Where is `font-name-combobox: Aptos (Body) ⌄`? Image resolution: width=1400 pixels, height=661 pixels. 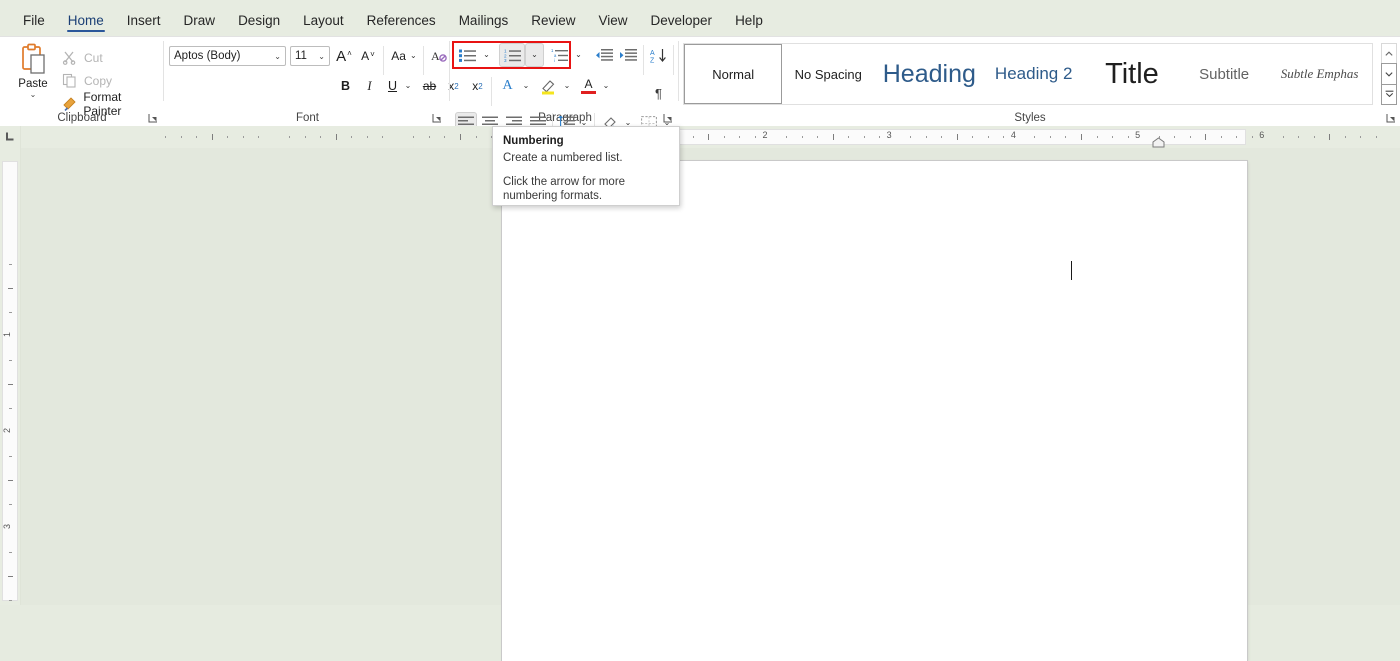
font-name-combobox: Aptos (Body) ⌄ is located at coordinates (227, 56).